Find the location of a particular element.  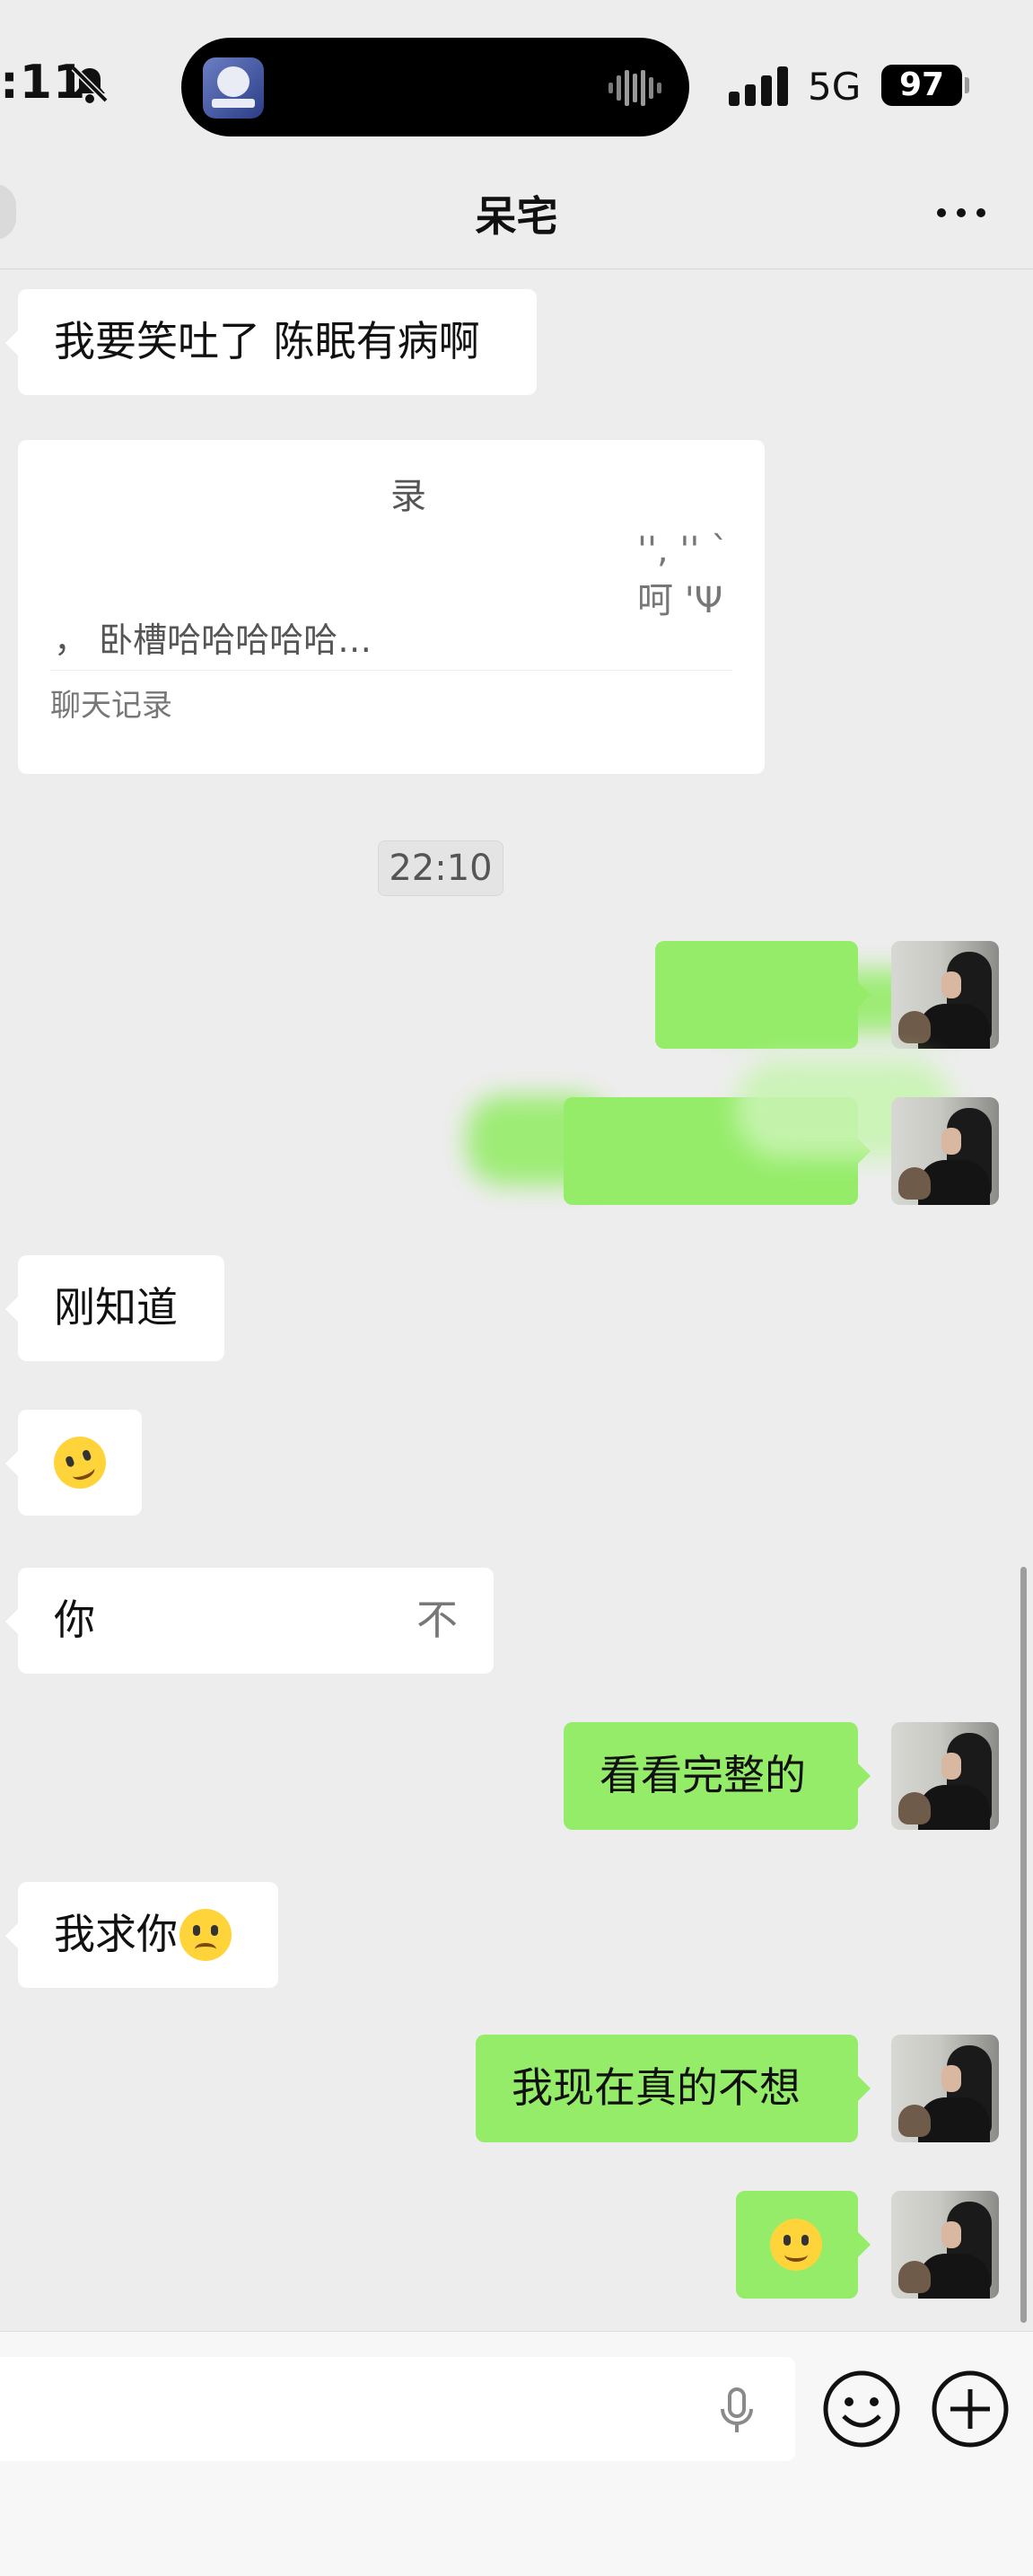

scrollbar is located at coordinates (1023, 1945).